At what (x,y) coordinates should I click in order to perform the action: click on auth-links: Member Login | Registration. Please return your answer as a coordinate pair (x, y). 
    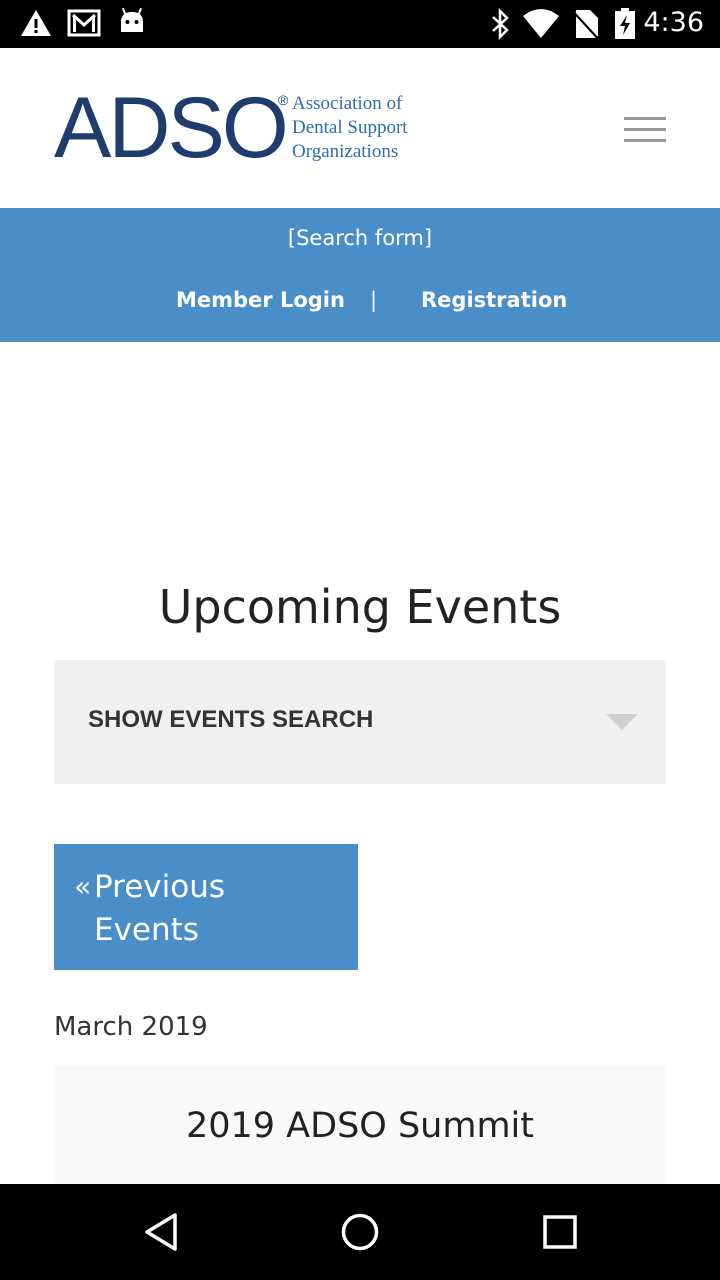
    Looking at the image, I should click on (360, 303).